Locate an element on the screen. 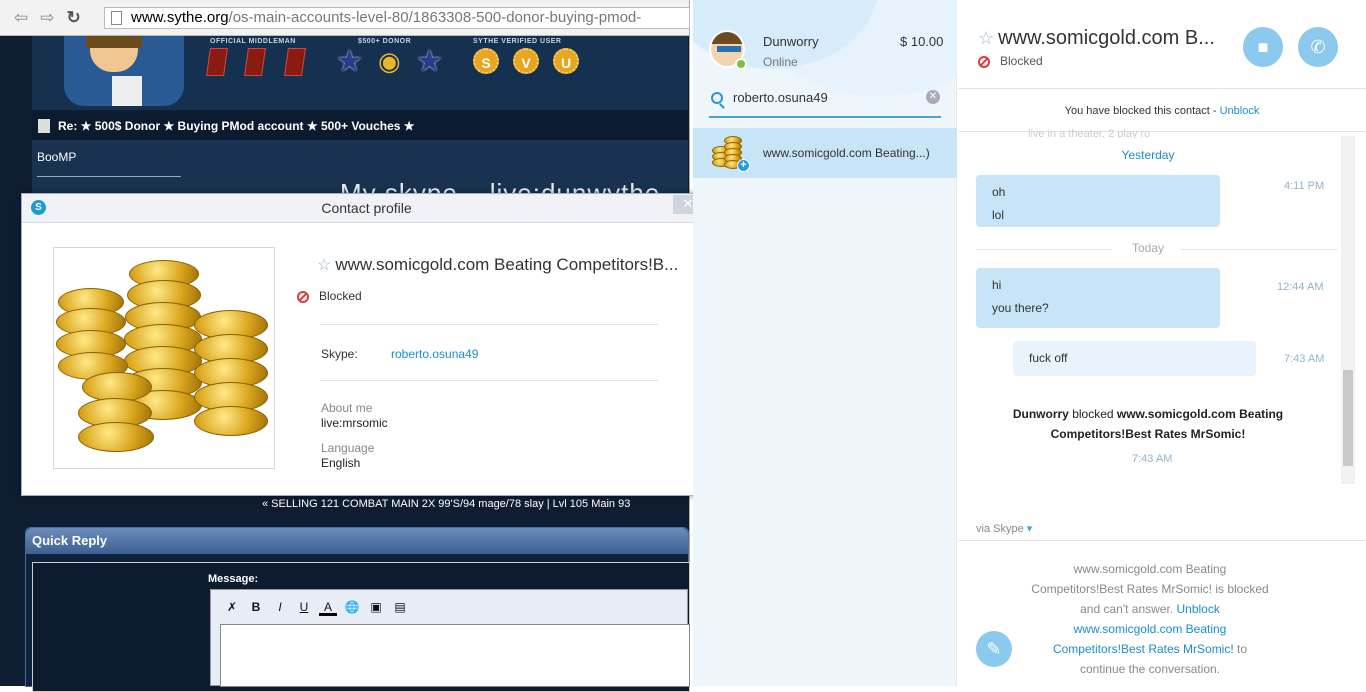 The height and width of the screenshot is (692, 1366). search-icon is located at coordinates (717, 98).